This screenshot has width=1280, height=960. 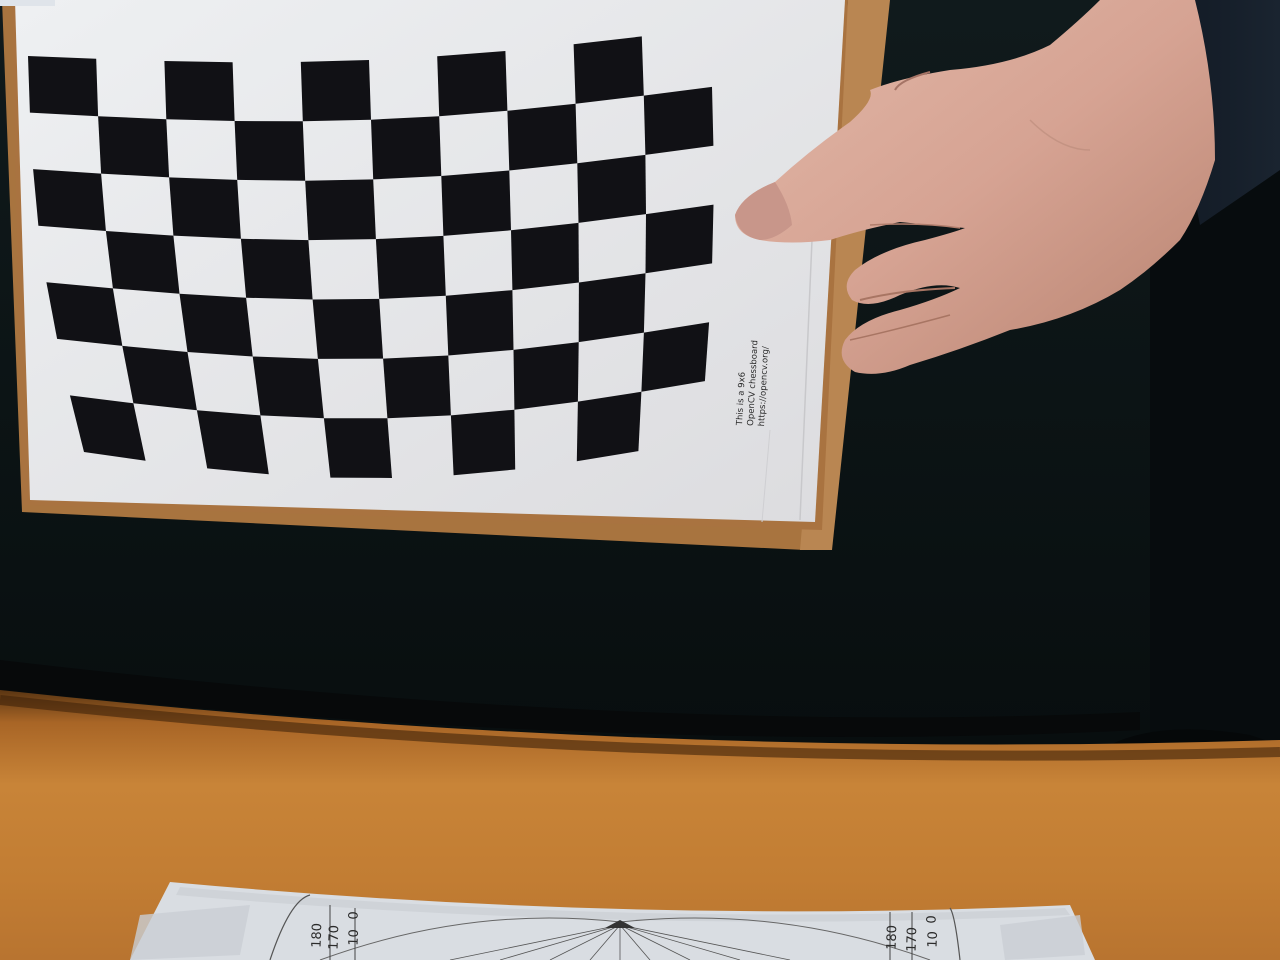 What do you see at coordinates (892, 937) in the screenshot?
I see `protractor-label-right-180: 180` at bounding box center [892, 937].